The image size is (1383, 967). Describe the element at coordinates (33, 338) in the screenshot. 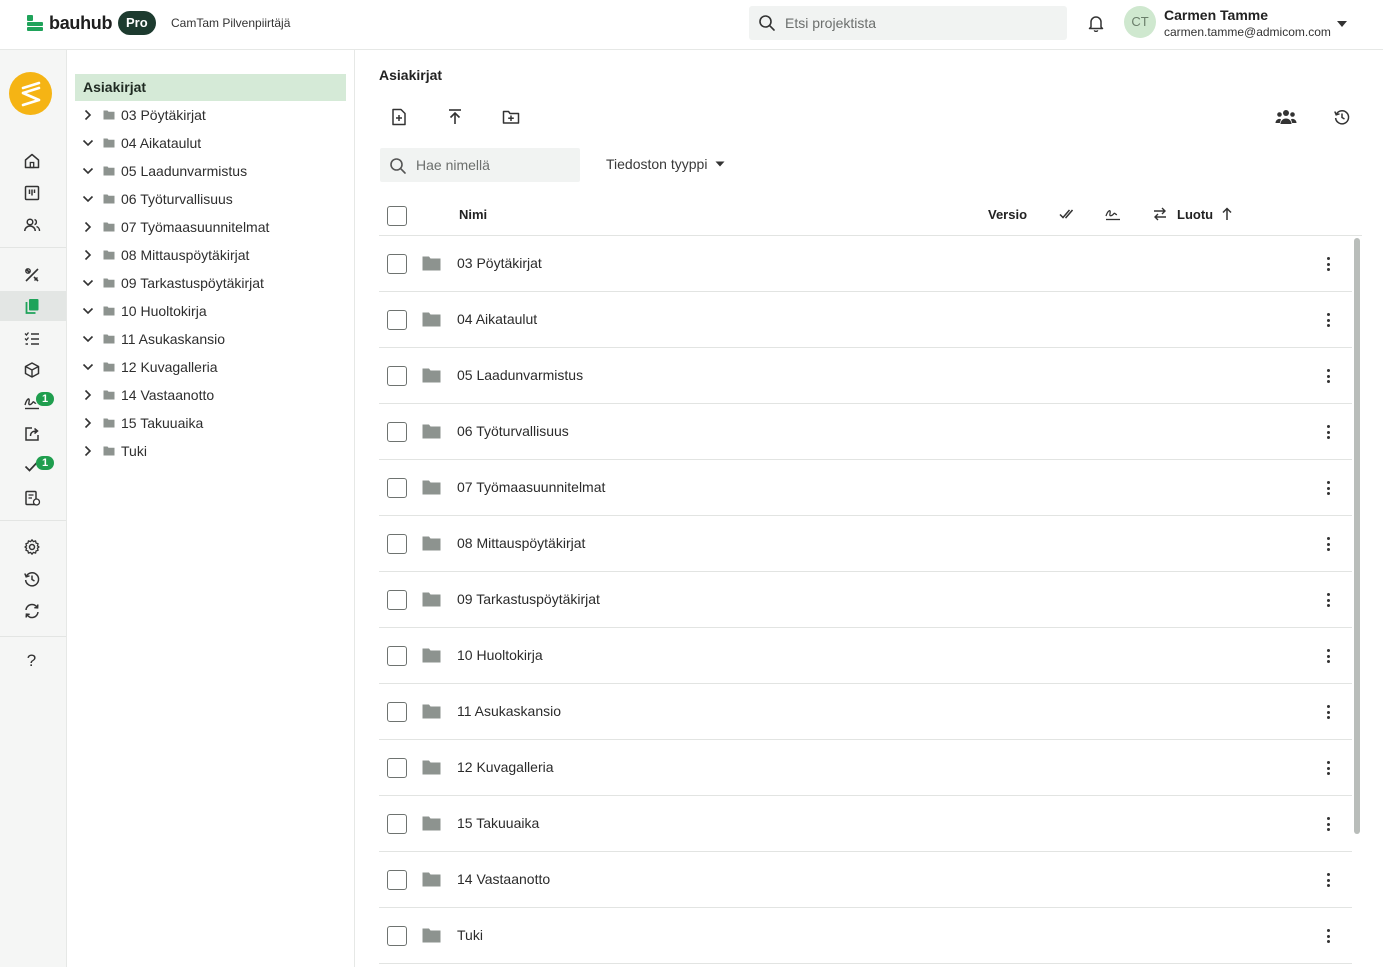

I see `nav-checklists` at that location.